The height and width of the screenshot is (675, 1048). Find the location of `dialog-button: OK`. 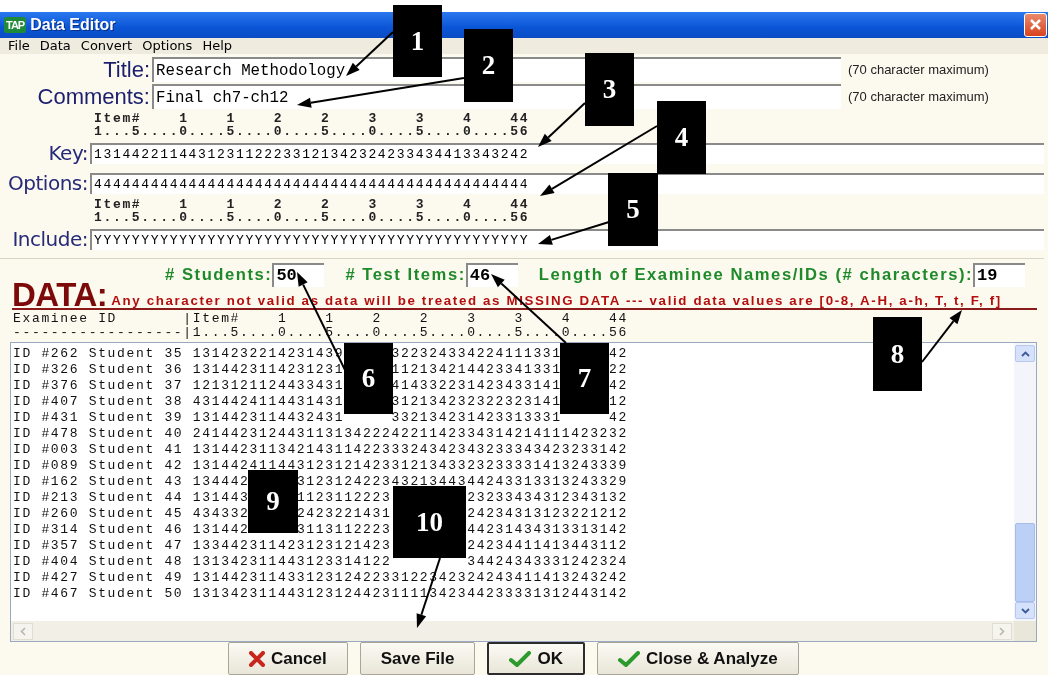

dialog-button: OK is located at coordinates (536, 658).